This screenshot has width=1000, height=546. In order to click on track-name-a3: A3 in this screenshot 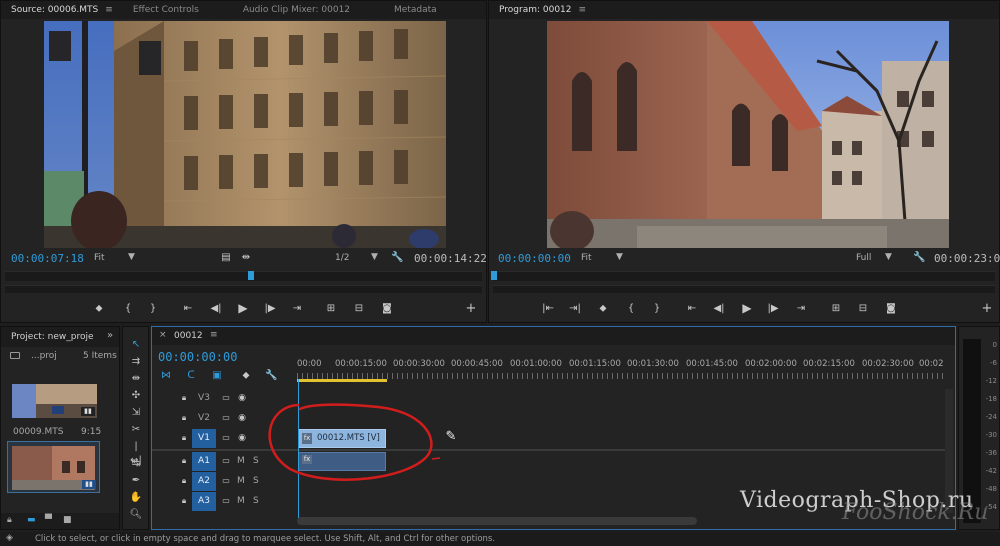, I will do `click(204, 501)`.